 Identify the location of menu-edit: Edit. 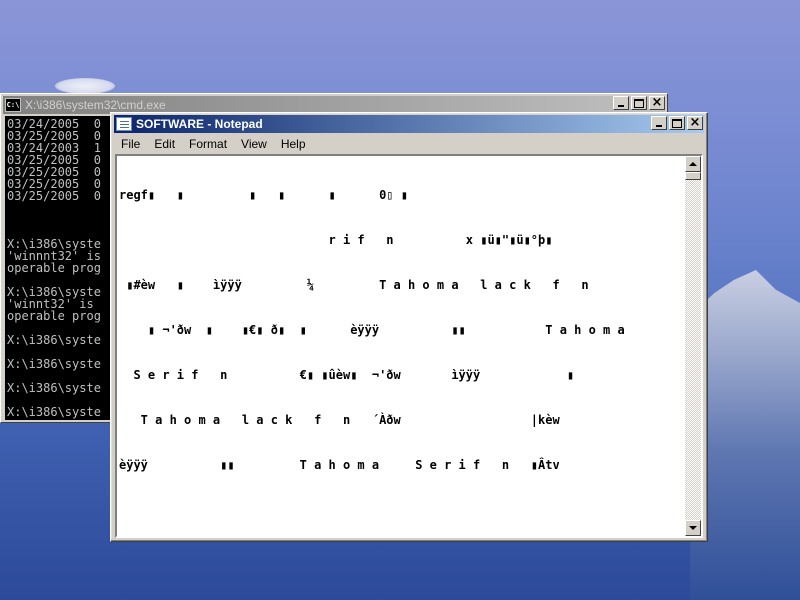
(164, 144).